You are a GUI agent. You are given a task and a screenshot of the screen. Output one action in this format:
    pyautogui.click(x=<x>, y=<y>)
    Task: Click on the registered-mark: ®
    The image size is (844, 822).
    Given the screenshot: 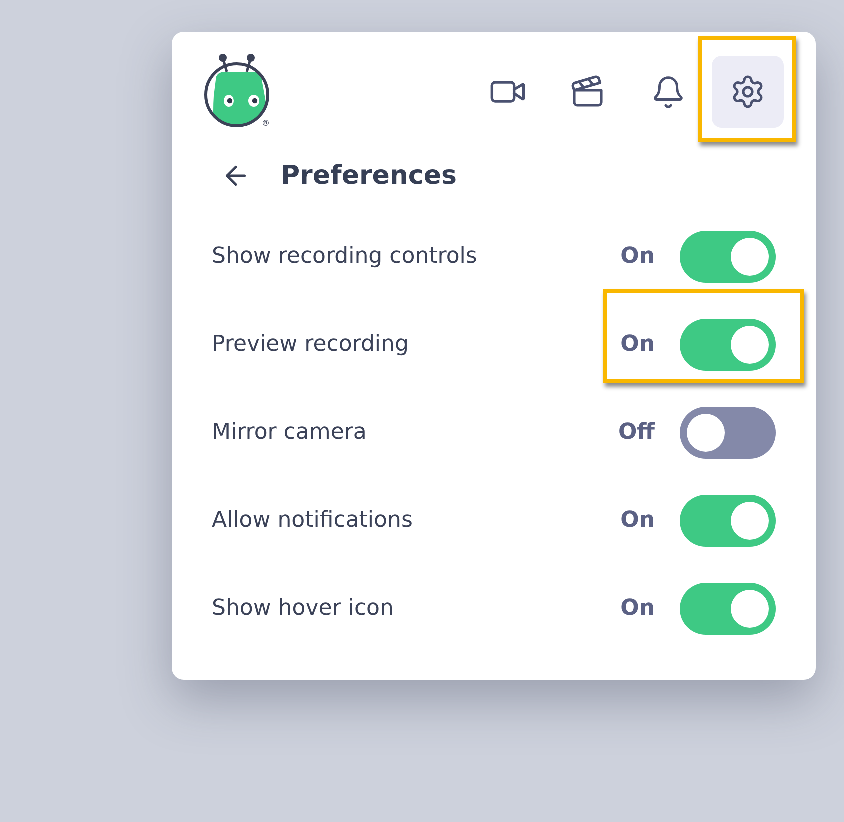 What is the action you would take?
    pyautogui.click(x=266, y=124)
    